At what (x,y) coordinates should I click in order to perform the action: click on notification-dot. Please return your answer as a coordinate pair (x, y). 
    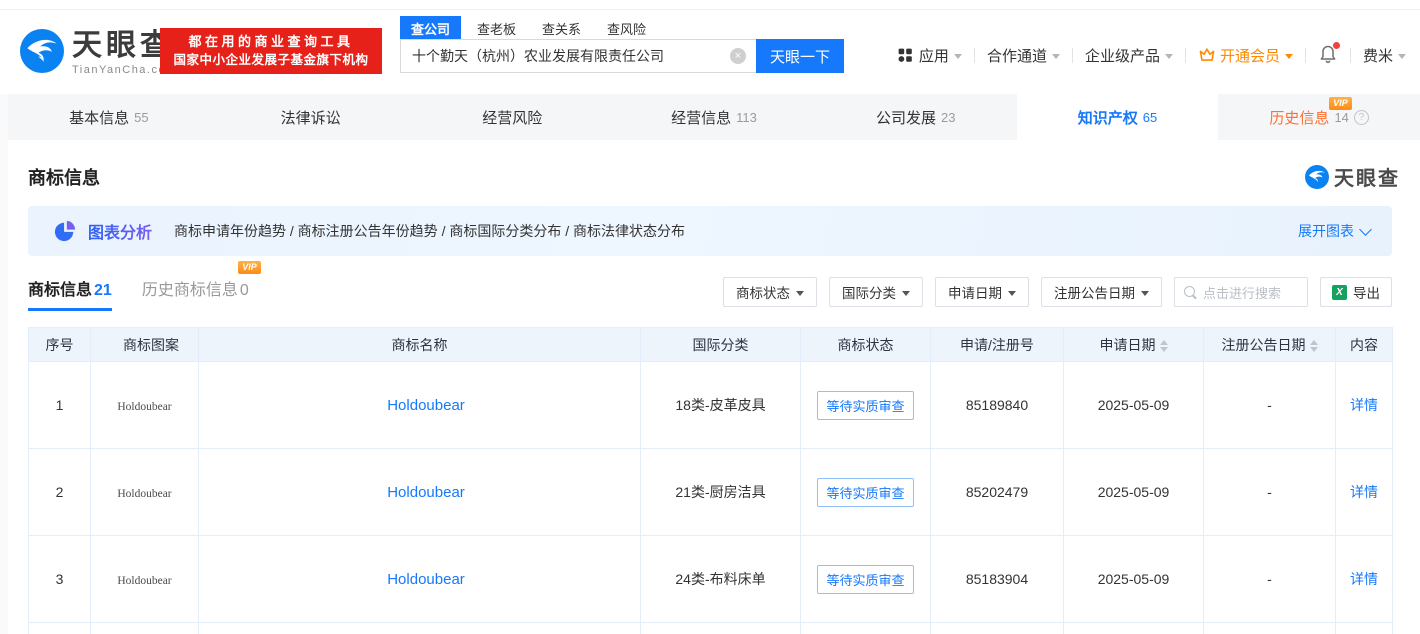
    Looking at the image, I should click on (1336, 45).